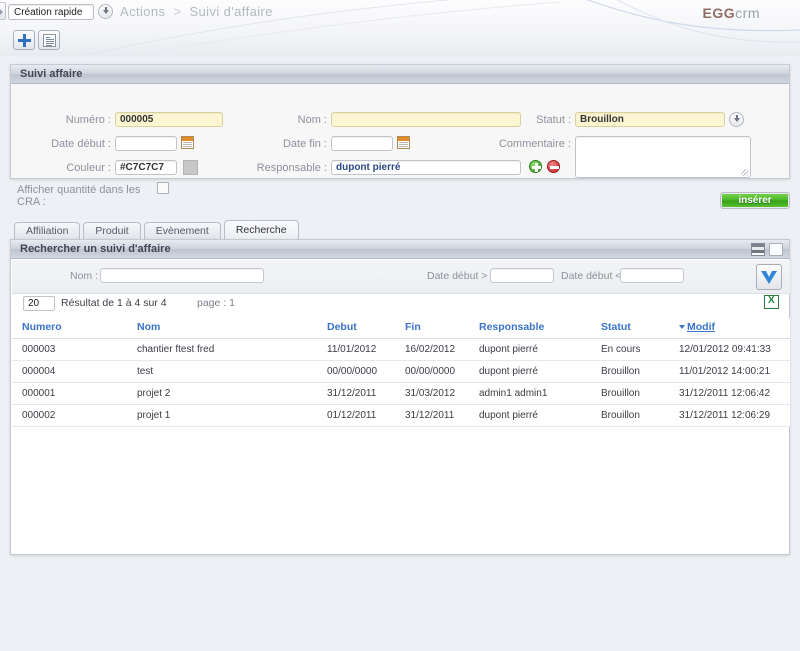 The width and height of the screenshot is (800, 651). I want to click on column-header-responsable: Responsable, so click(530, 328).